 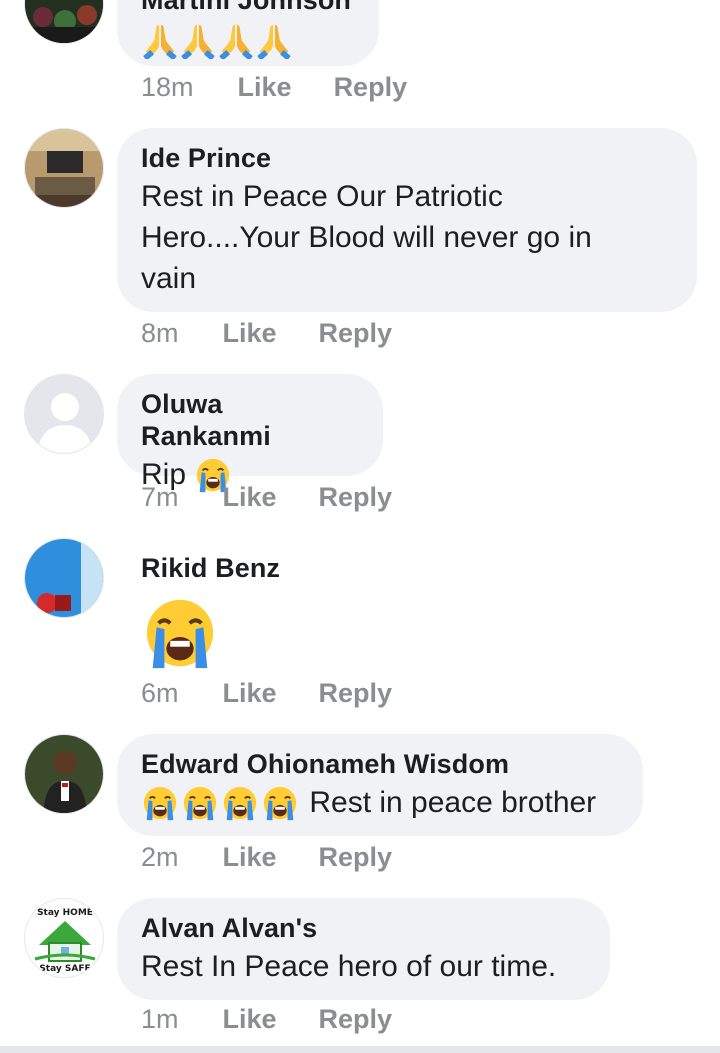 I want to click on comment-meta: 7m Like Reply, so click(x=266, y=497).